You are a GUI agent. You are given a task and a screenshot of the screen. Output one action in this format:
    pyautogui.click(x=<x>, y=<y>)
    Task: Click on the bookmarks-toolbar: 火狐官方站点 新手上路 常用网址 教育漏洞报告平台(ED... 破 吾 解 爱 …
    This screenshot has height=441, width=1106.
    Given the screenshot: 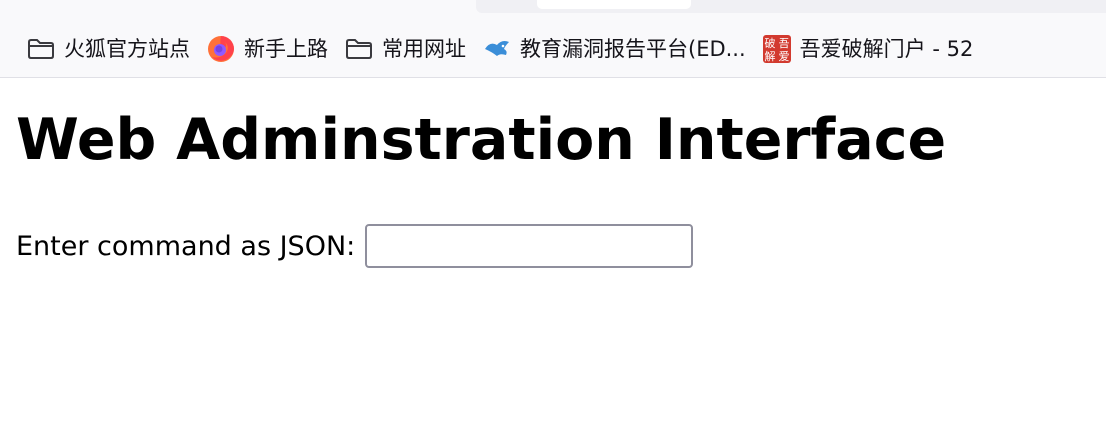 What is the action you would take?
    pyautogui.click(x=553, y=49)
    